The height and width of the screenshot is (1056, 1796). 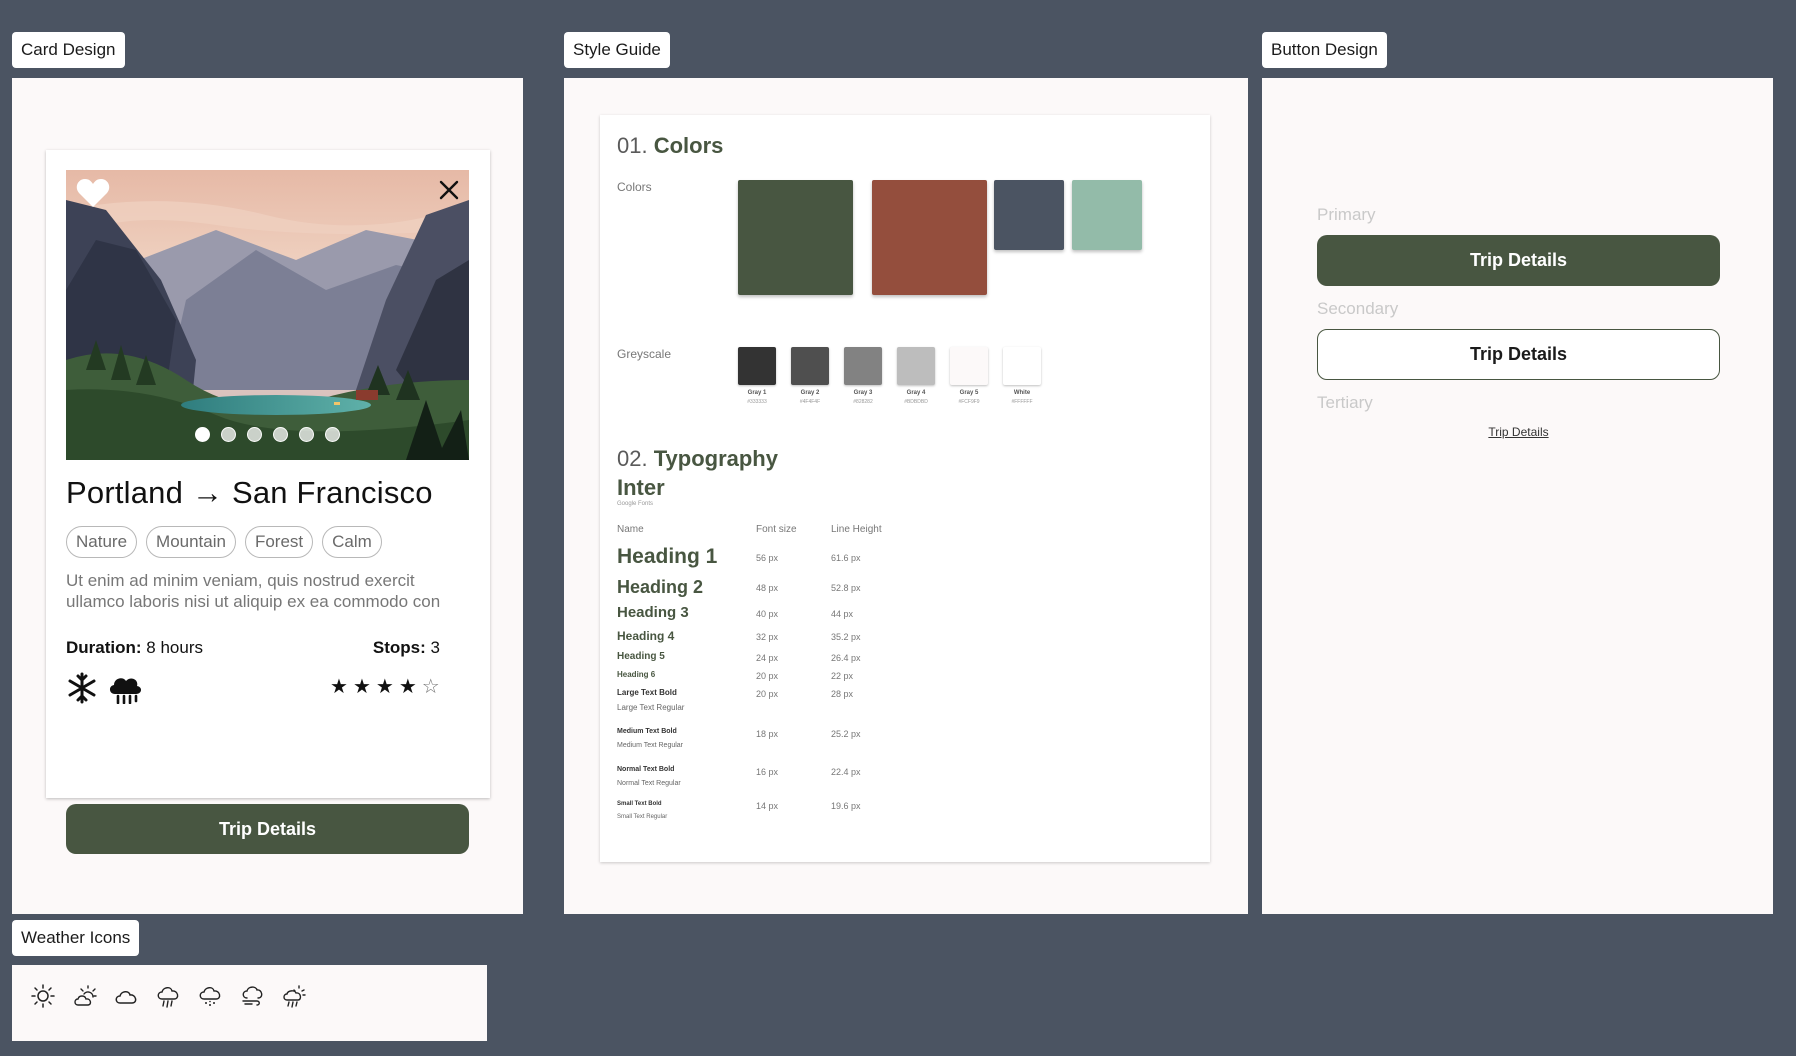 What do you see at coordinates (127, 996) in the screenshot?
I see `cloud-icon` at bounding box center [127, 996].